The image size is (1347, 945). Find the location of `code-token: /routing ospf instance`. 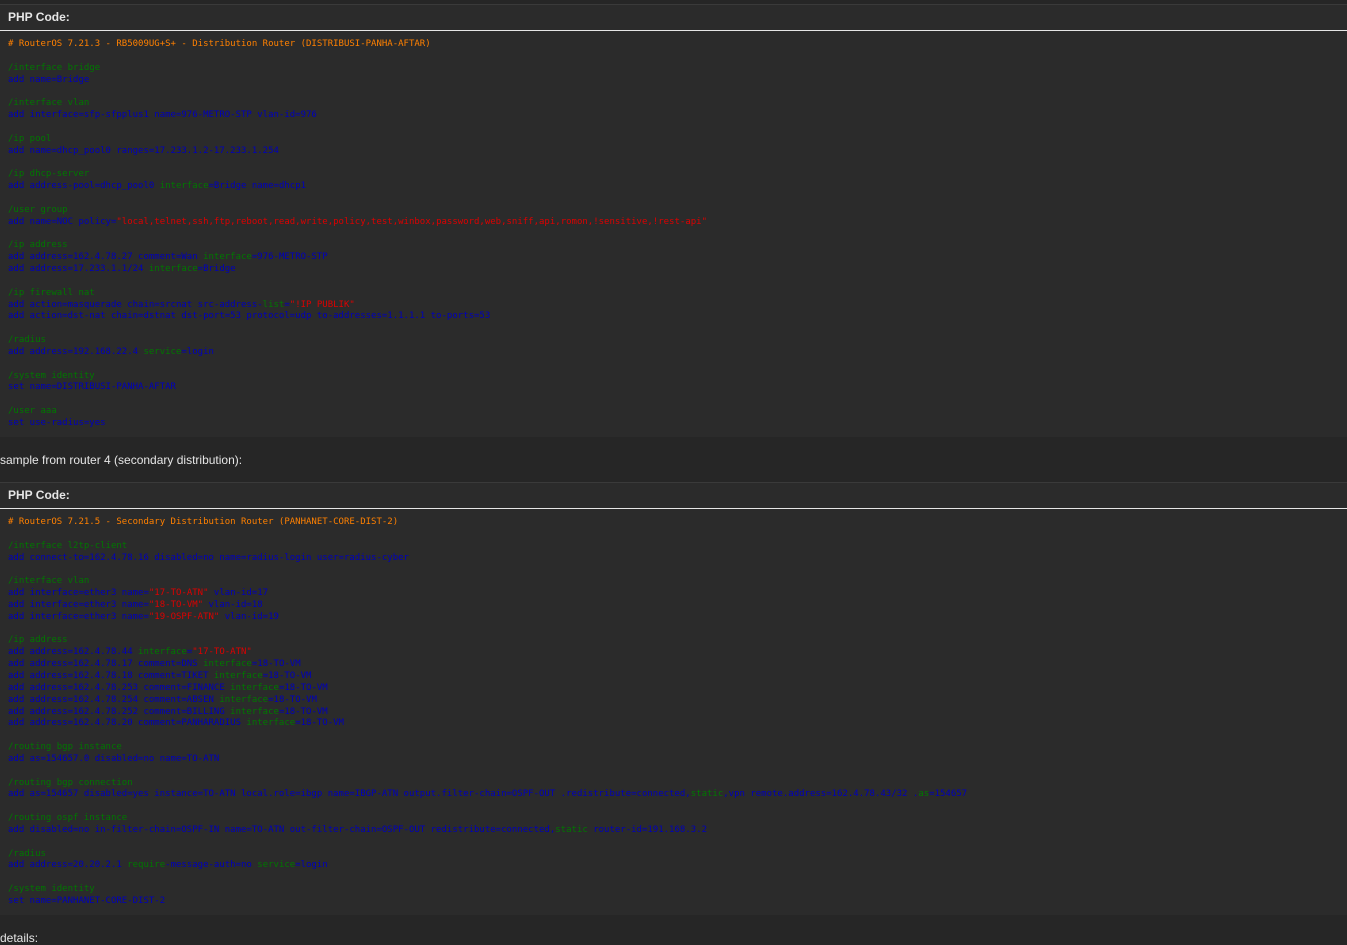

code-token: /routing ospf instance is located at coordinates (68, 818).